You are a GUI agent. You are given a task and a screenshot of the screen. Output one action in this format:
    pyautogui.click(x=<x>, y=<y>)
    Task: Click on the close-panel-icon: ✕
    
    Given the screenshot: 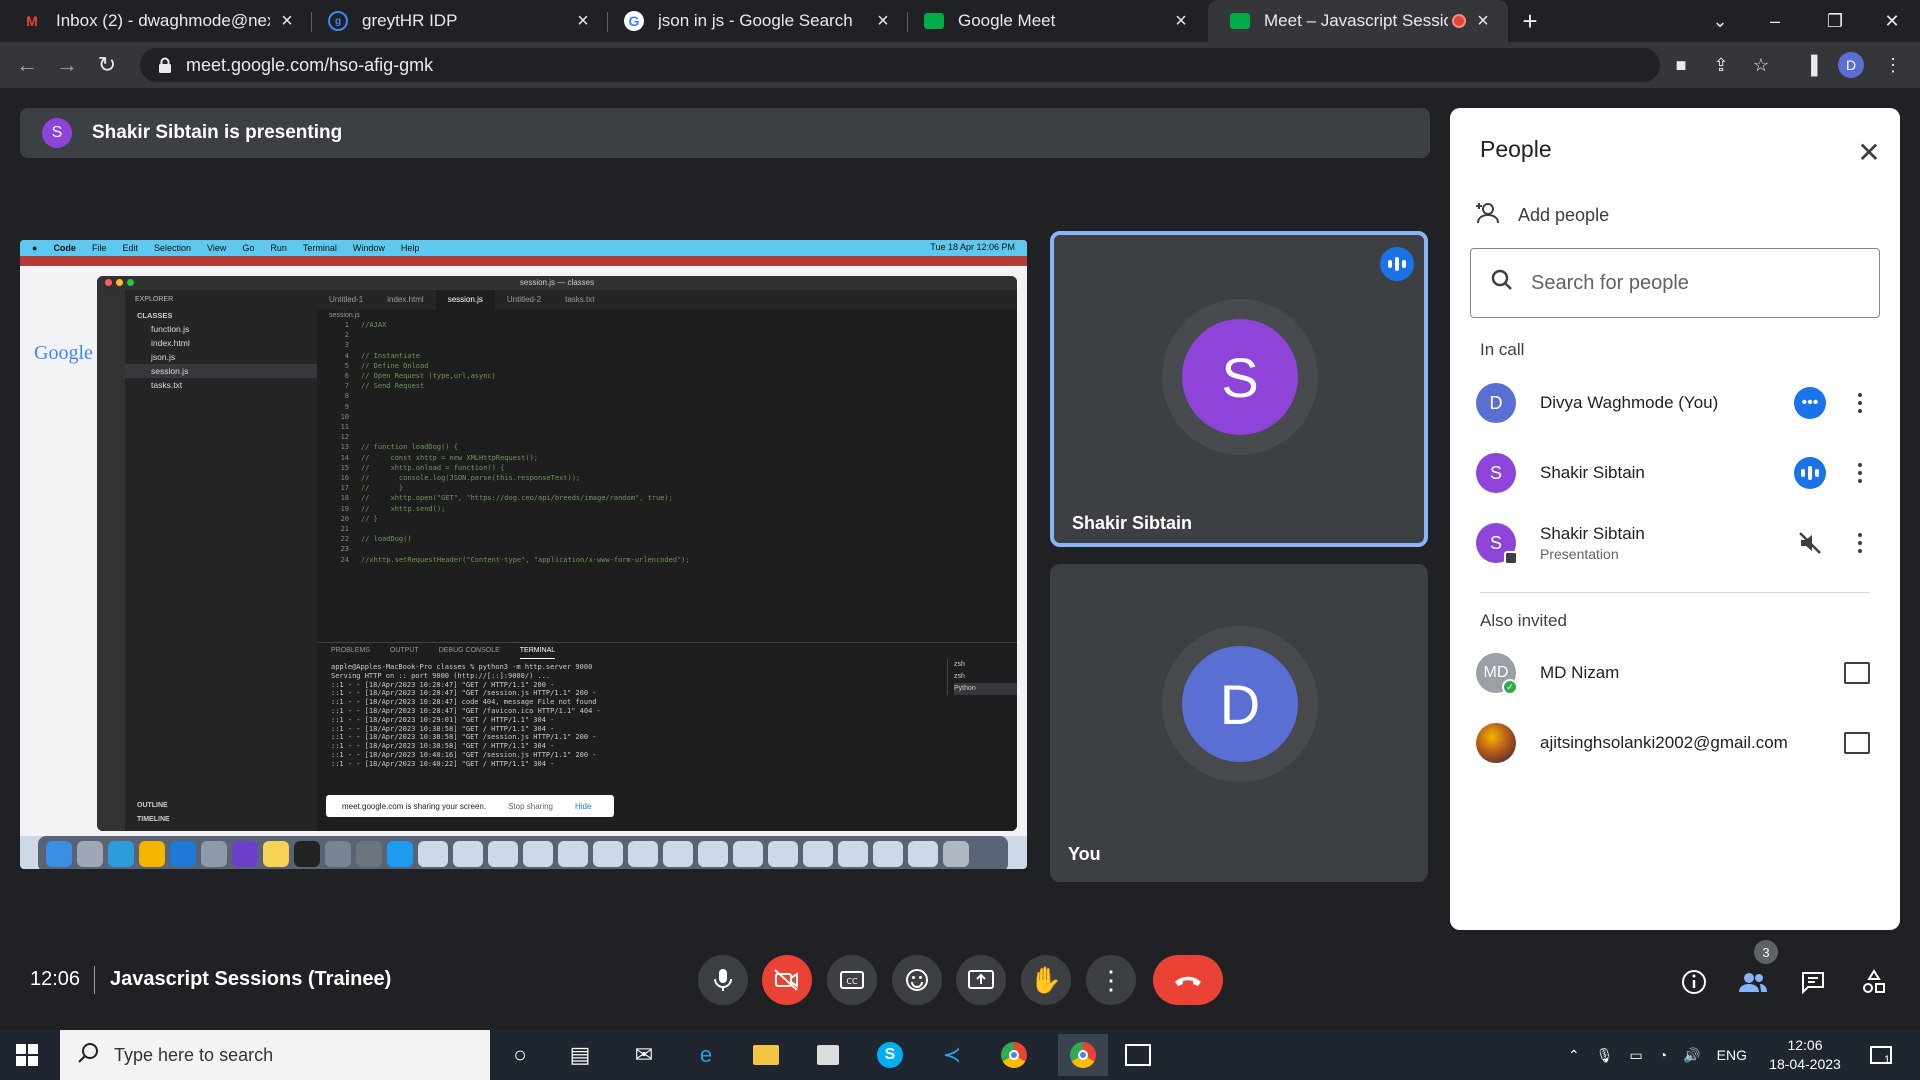 What is the action you would take?
    pyautogui.click(x=1869, y=152)
    